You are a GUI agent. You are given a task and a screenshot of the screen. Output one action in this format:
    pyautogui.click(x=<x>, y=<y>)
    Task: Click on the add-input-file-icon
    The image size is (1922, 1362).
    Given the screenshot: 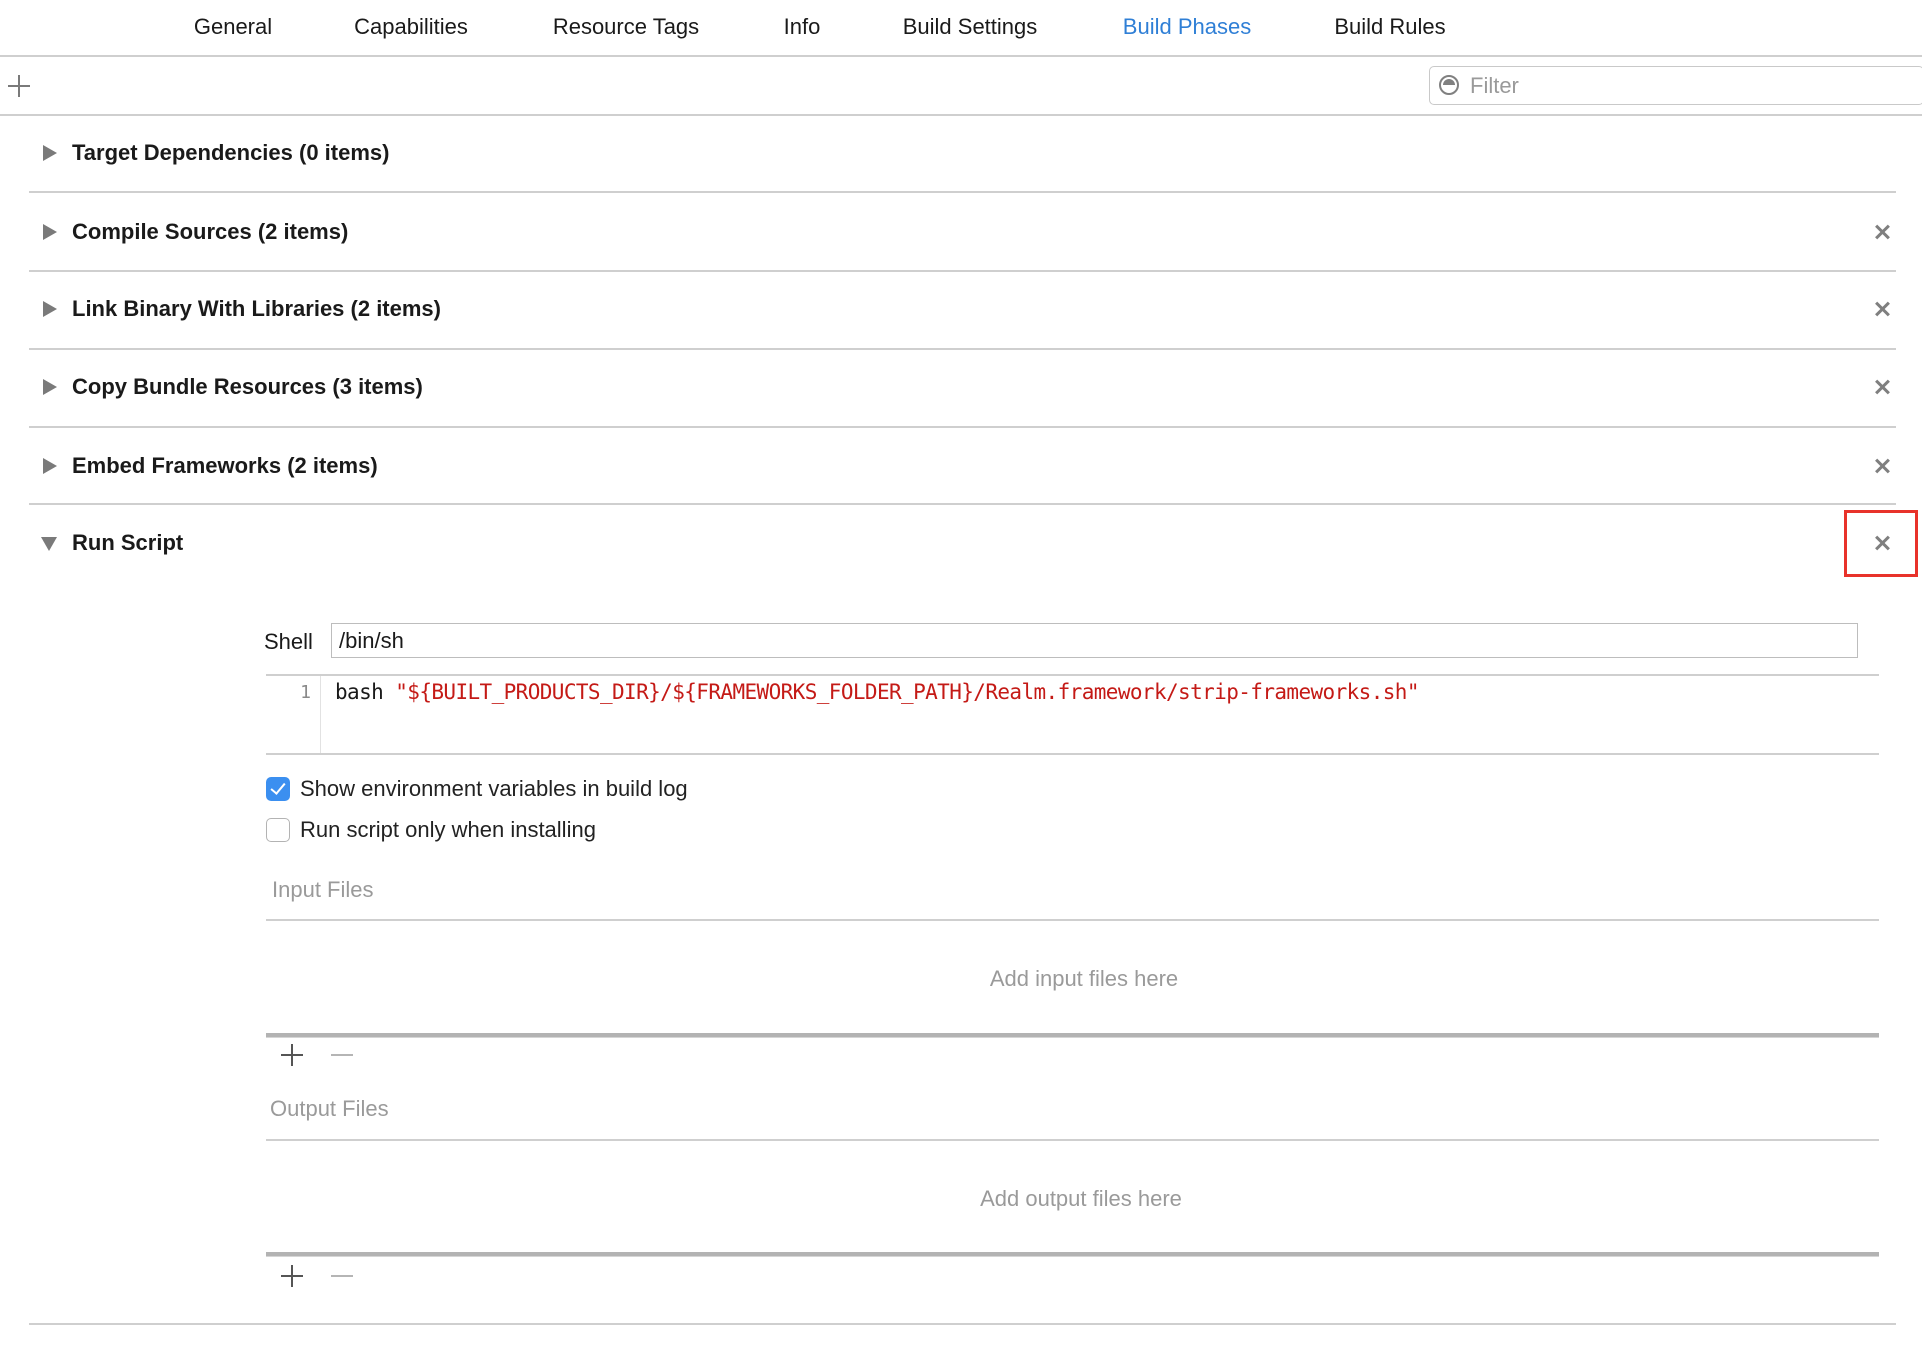 What is the action you would take?
    pyautogui.click(x=292, y=1055)
    